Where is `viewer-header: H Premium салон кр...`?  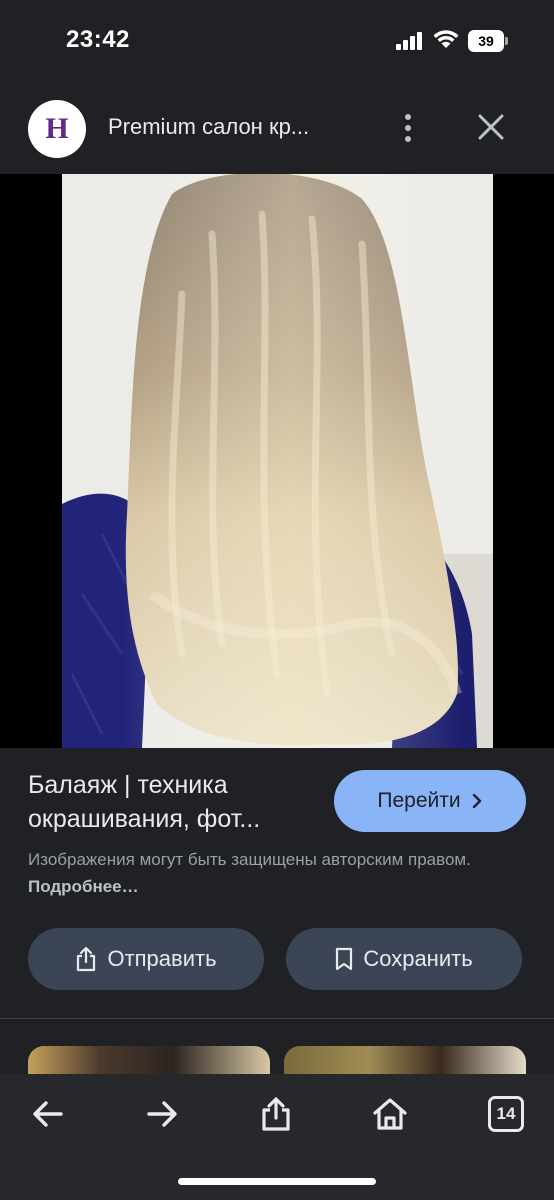
viewer-header: H Premium салон кр... is located at coordinates (277, 128).